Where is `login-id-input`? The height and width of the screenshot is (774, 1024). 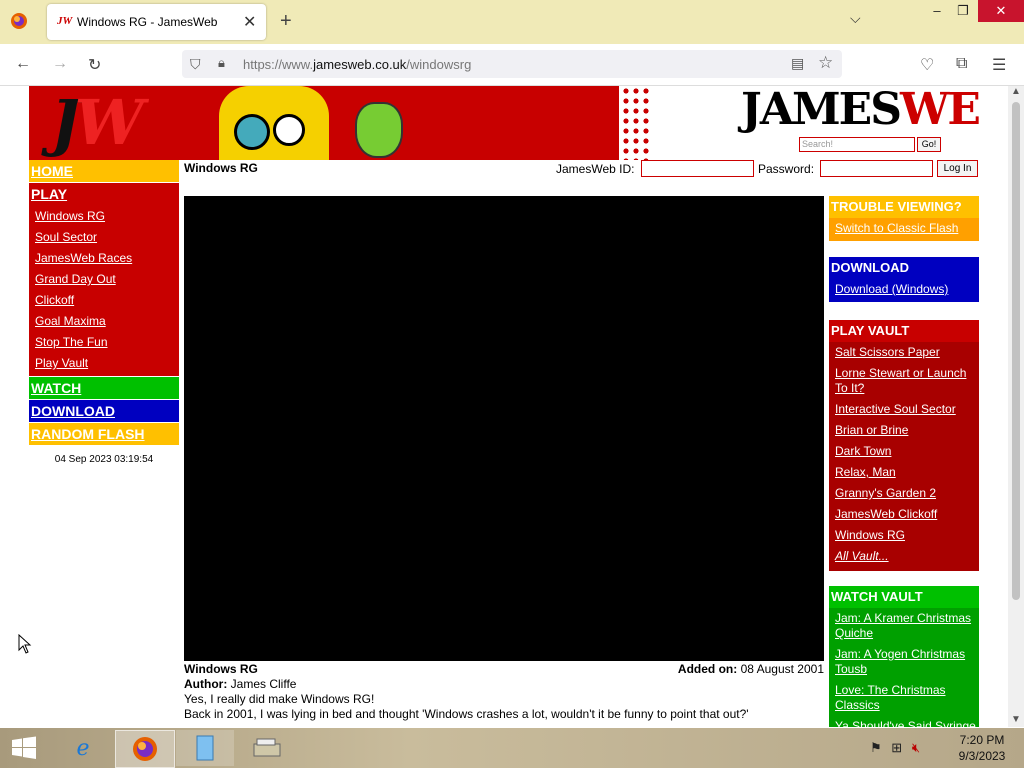 login-id-input is located at coordinates (697, 168).